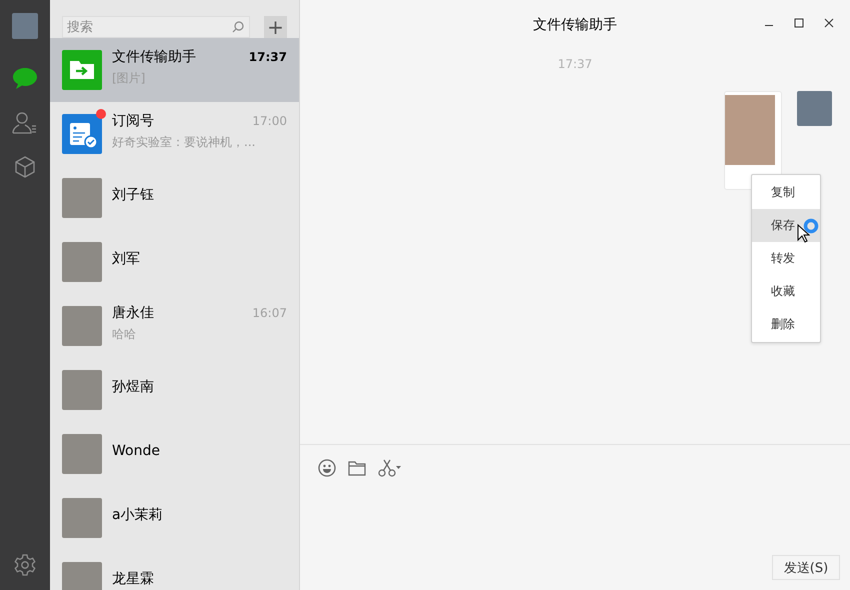 The width and height of the screenshot is (850, 590). What do you see at coordinates (799, 23) in the screenshot?
I see `maximize-icon` at bounding box center [799, 23].